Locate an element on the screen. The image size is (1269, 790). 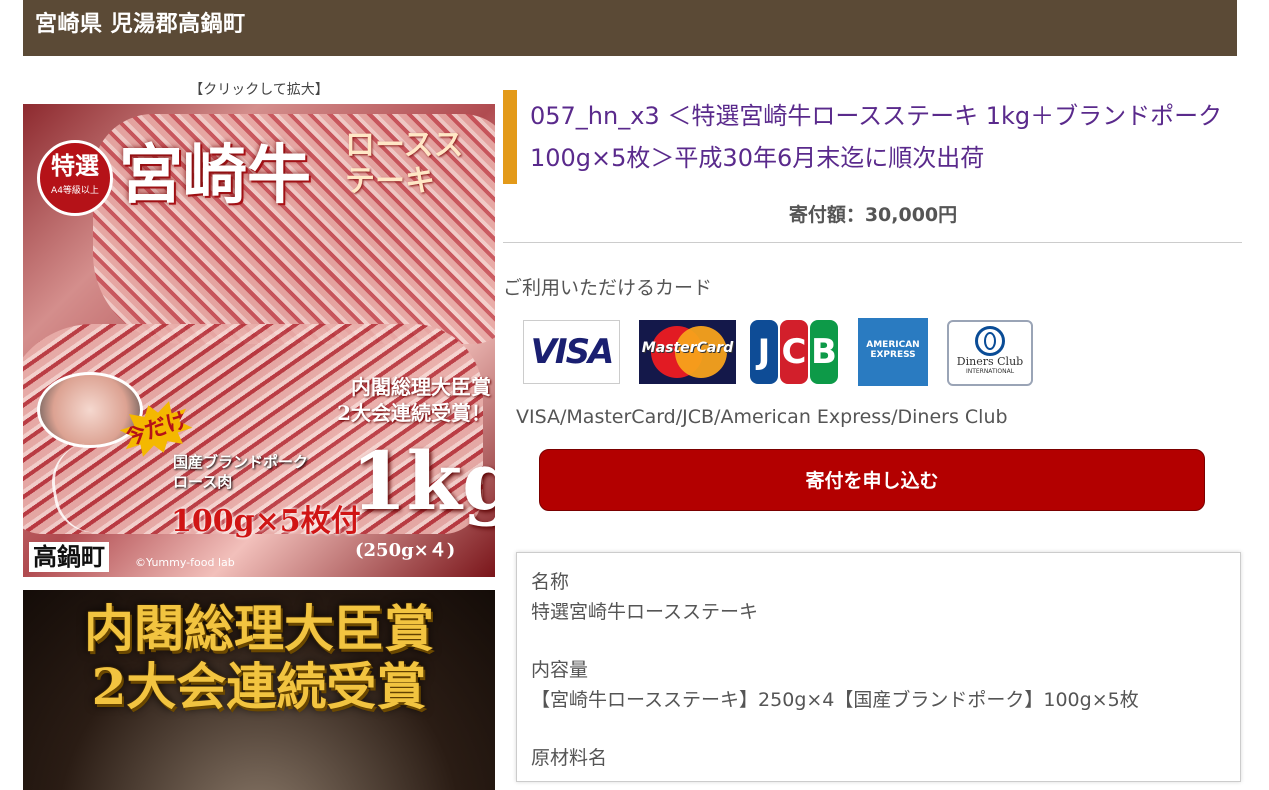
diners-logo: Diners Club INTERNATIONAL is located at coordinates (990, 353).